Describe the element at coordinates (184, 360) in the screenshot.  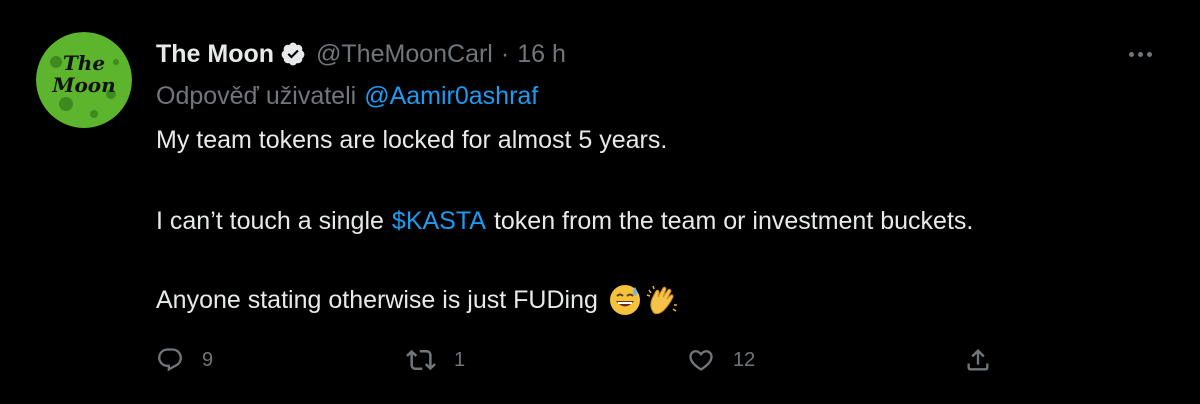
I see `reply-action: 9` at that location.